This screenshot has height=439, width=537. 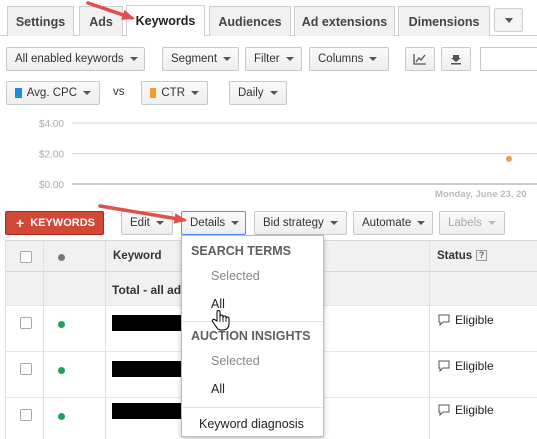 I want to click on tab-settings: Settings, so click(x=40, y=21).